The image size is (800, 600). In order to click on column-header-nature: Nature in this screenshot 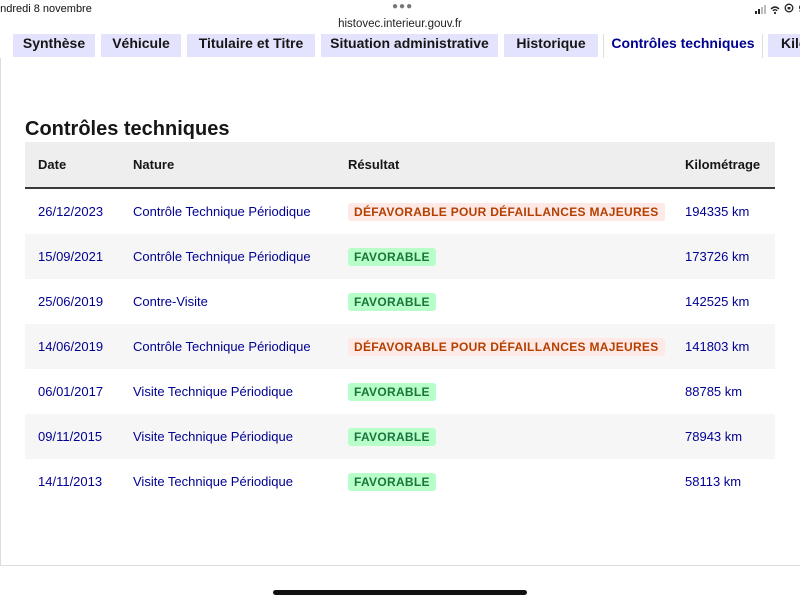, I will do `click(227, 165)`.